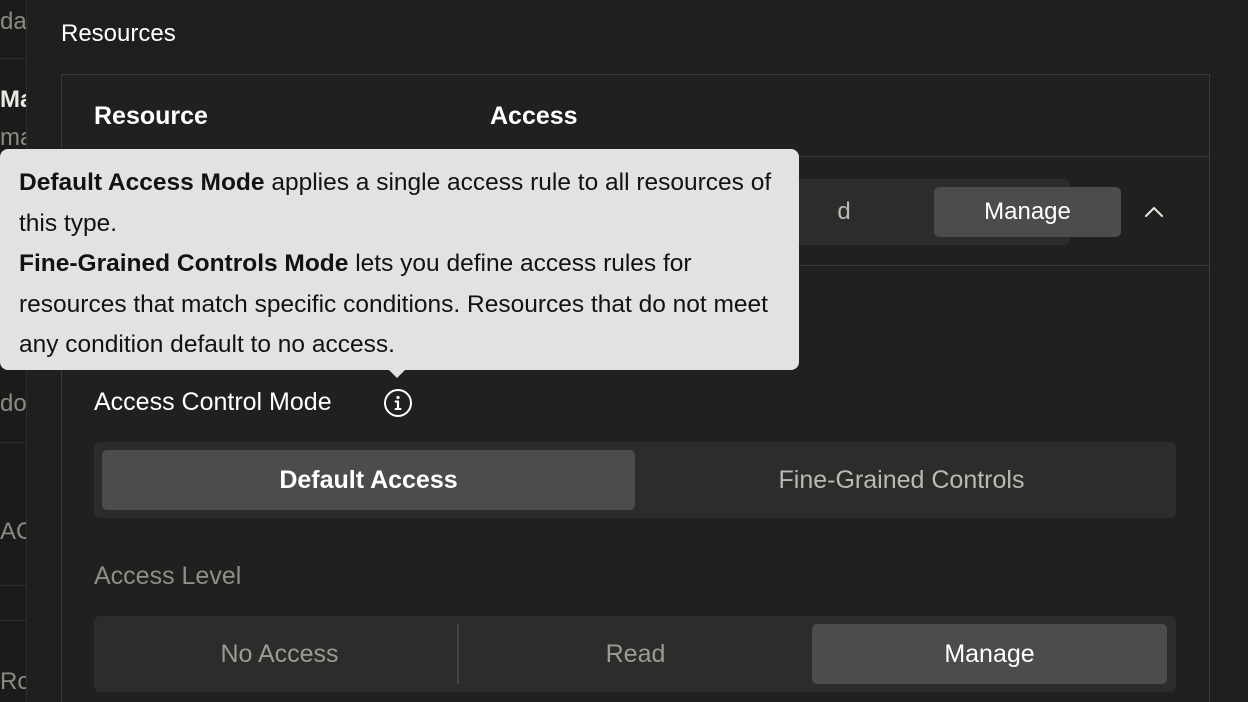  Describe the element at coordinates (168, 576) in the screenshot. I see `access-level-label: Access Level` at that location.